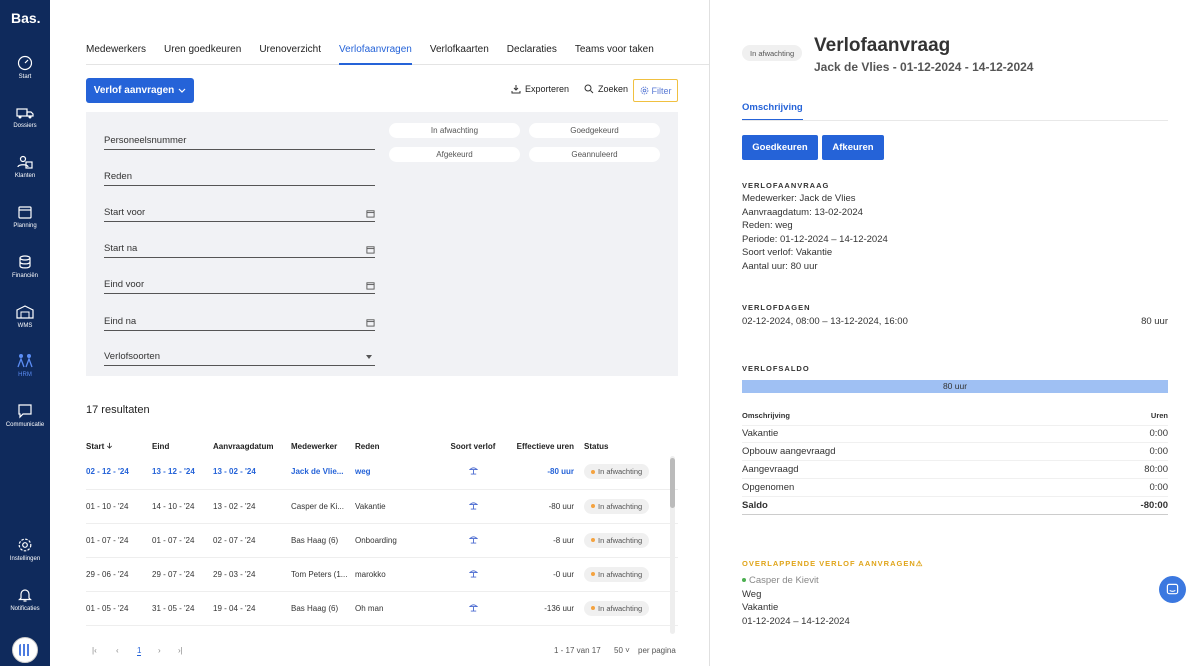 The width and height of the screenshot is (1200, 666). I want to click on tab-uren-goedkeuren: Uren goedkeuren, so click(202, 52).